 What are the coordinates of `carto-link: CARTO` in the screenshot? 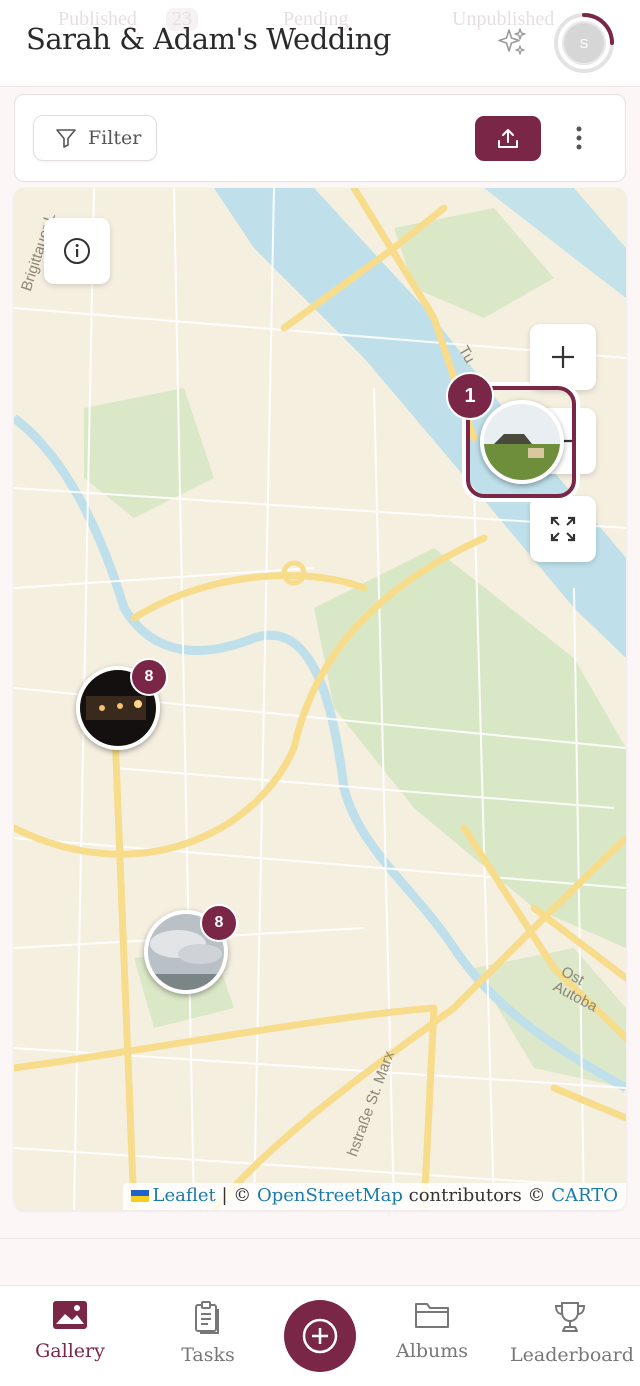 It's located at (584, 1195).